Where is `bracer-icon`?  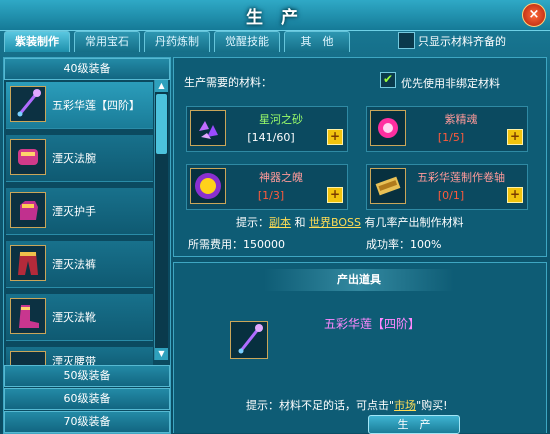
bracer-icon is located at coordinates (28, 157).